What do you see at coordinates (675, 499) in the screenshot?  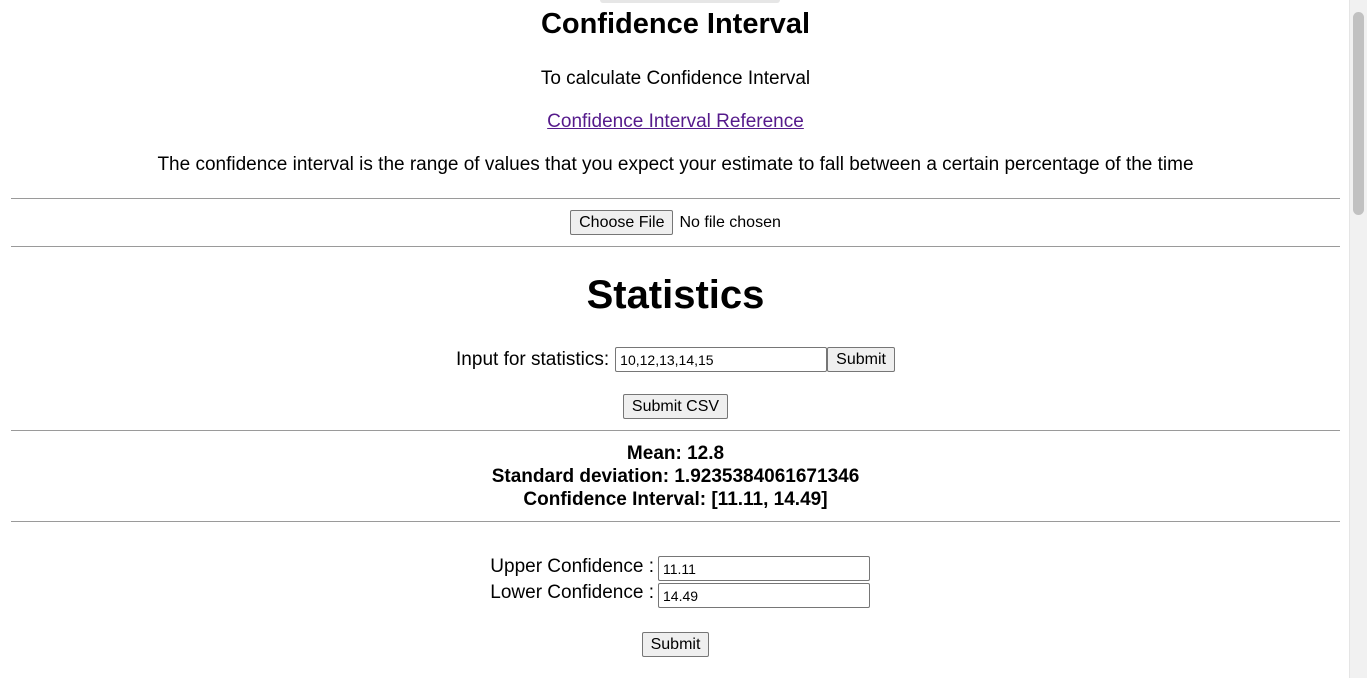 I see `confidence-interval-result: Confidence Interval: [11.11, 14.49]` at bounding box center [675, 499].